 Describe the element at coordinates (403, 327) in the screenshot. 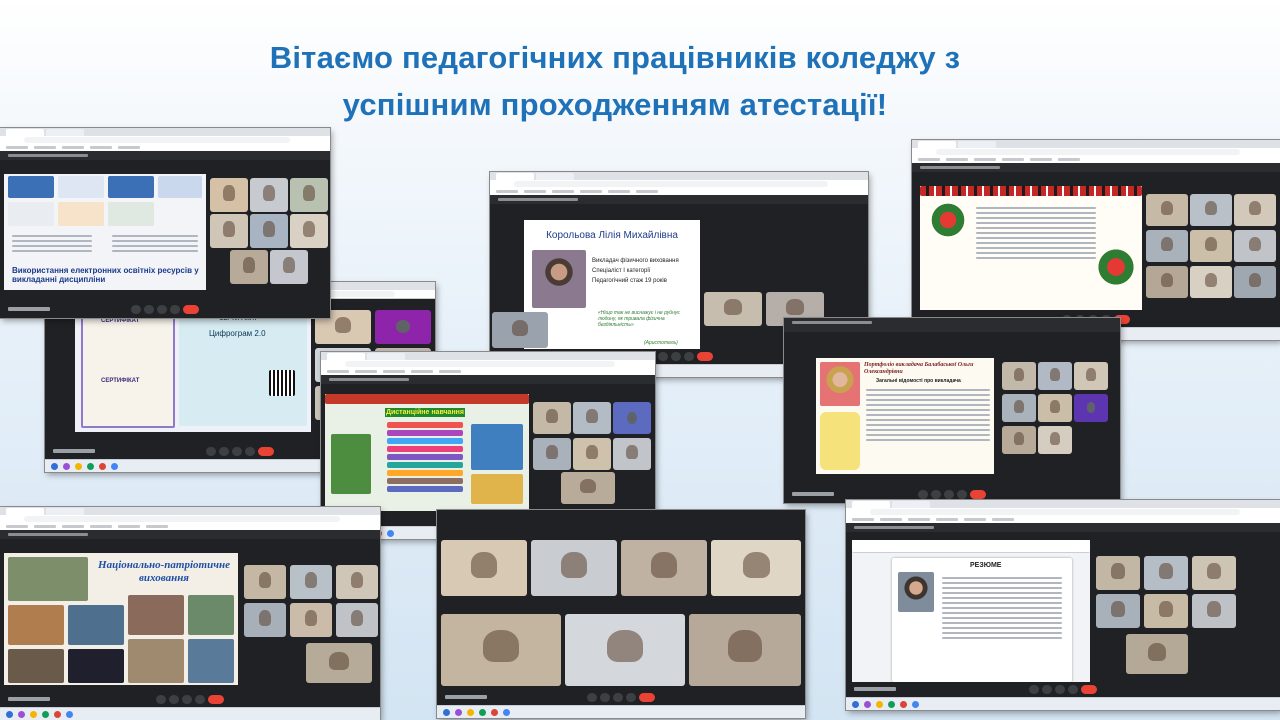

I see `participant-avatar` at that location.